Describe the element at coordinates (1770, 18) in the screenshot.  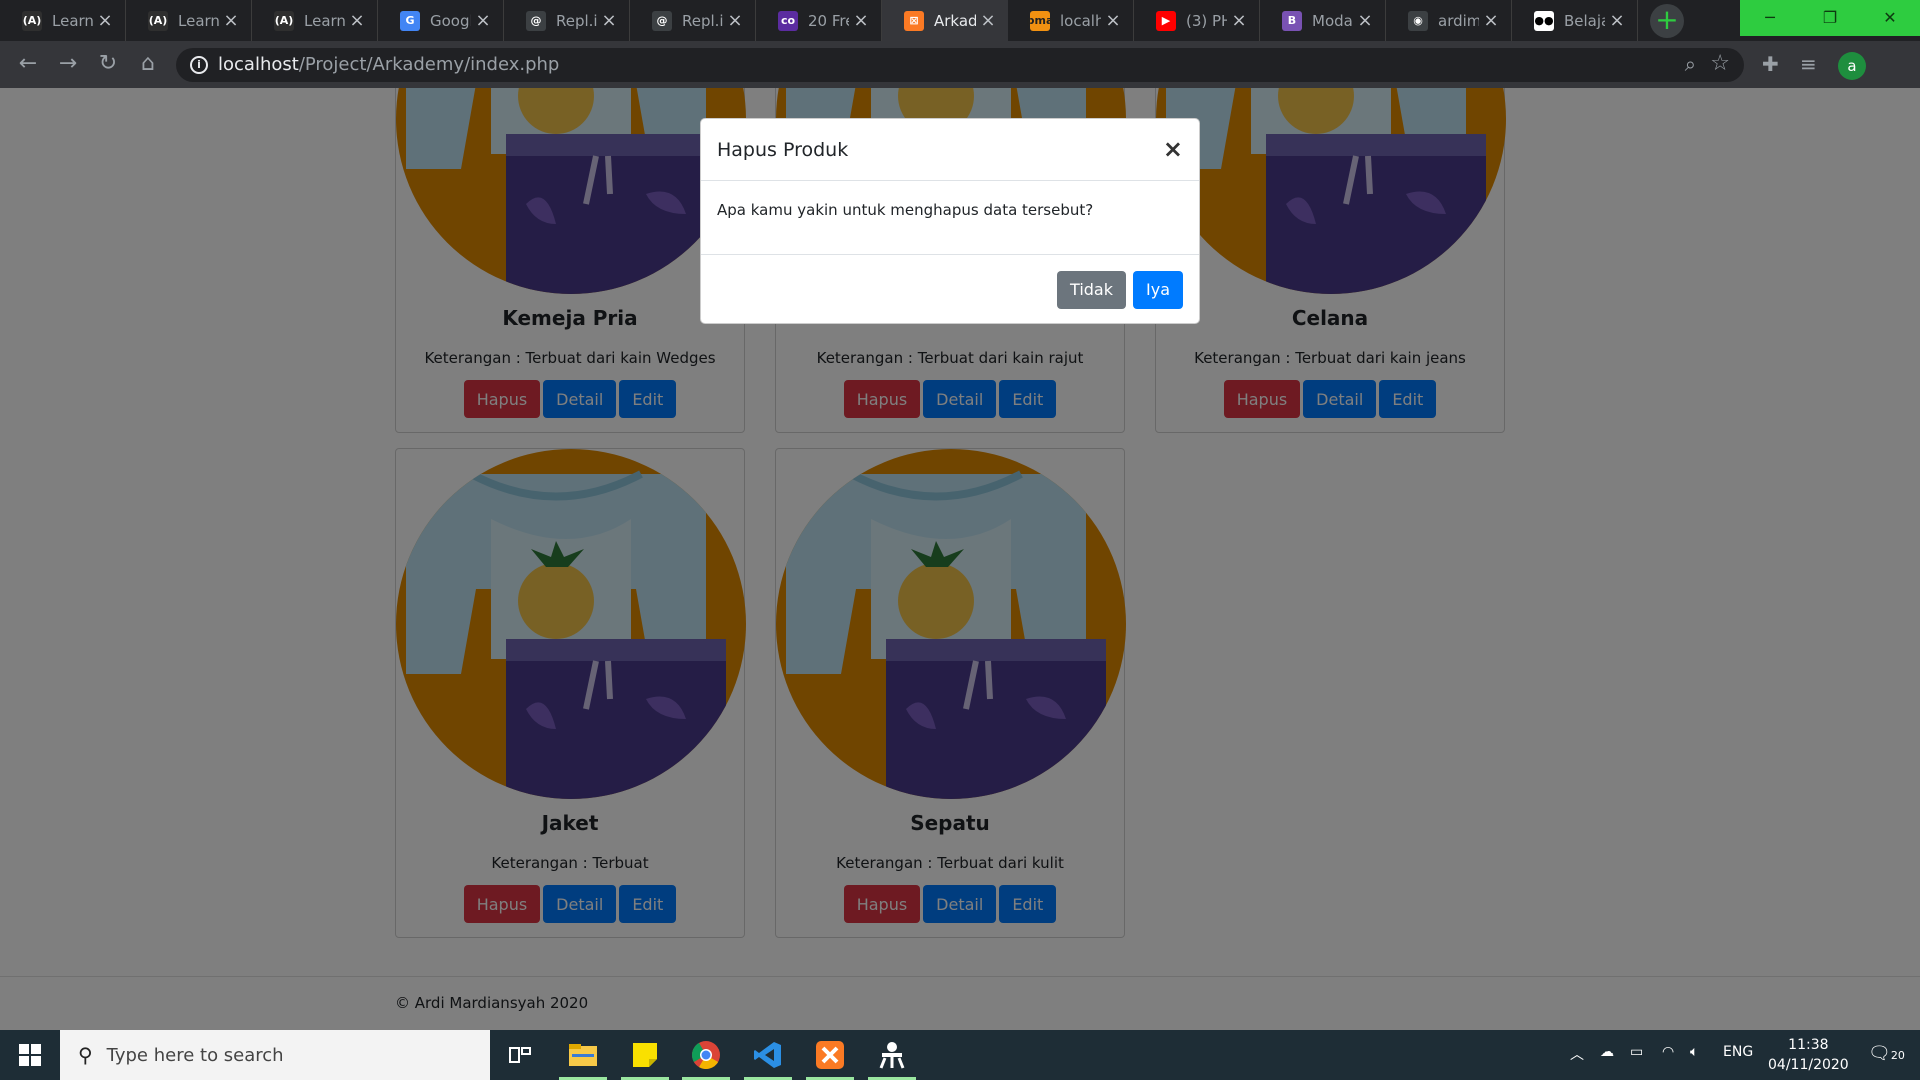
I see `minimize-button: ─` at that location.